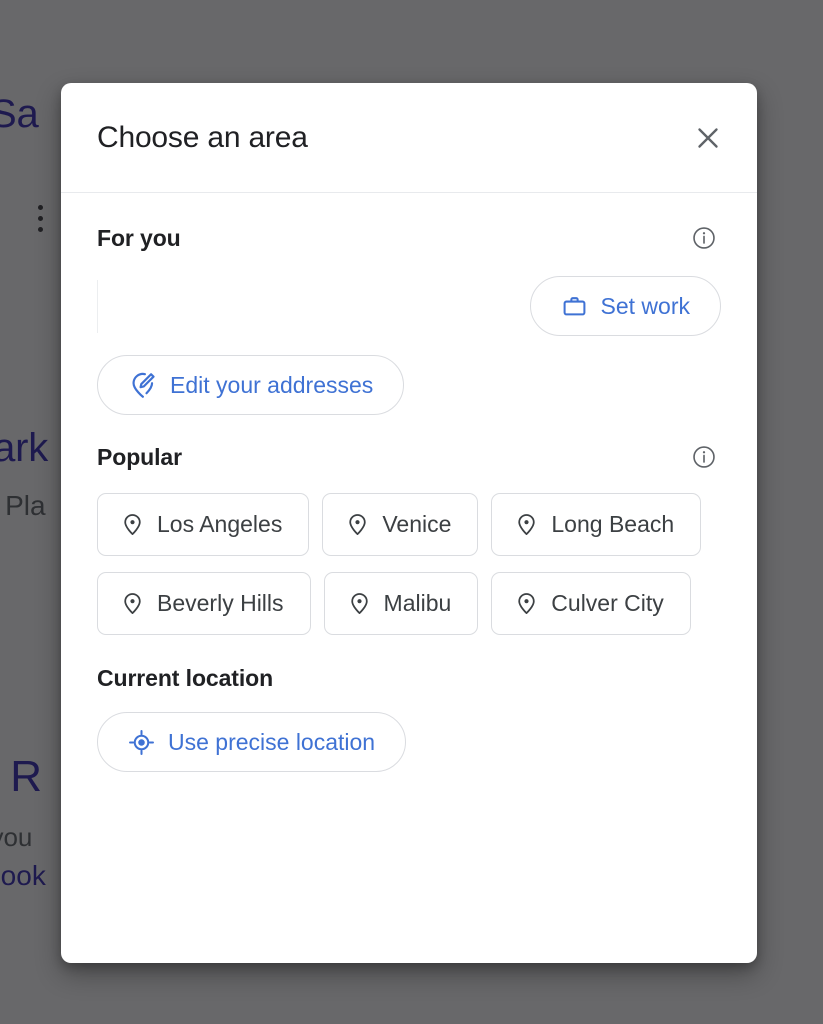 Image resolution: width=823 pixels, height=1024 pixels. I want to click on for-you-section-header: For you, so click(409, 238).